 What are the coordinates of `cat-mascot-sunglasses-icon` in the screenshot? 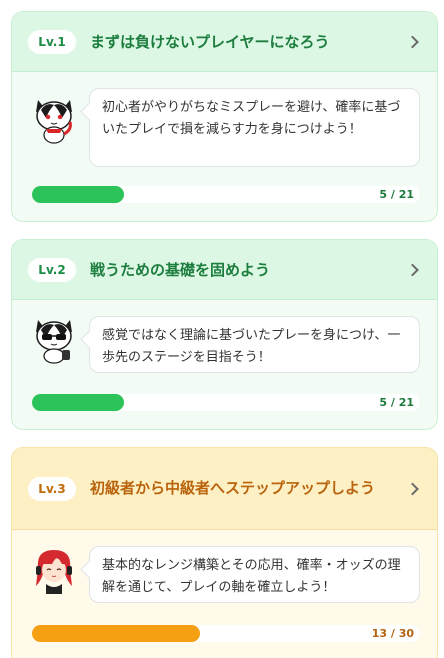 It's located at (54, 342).